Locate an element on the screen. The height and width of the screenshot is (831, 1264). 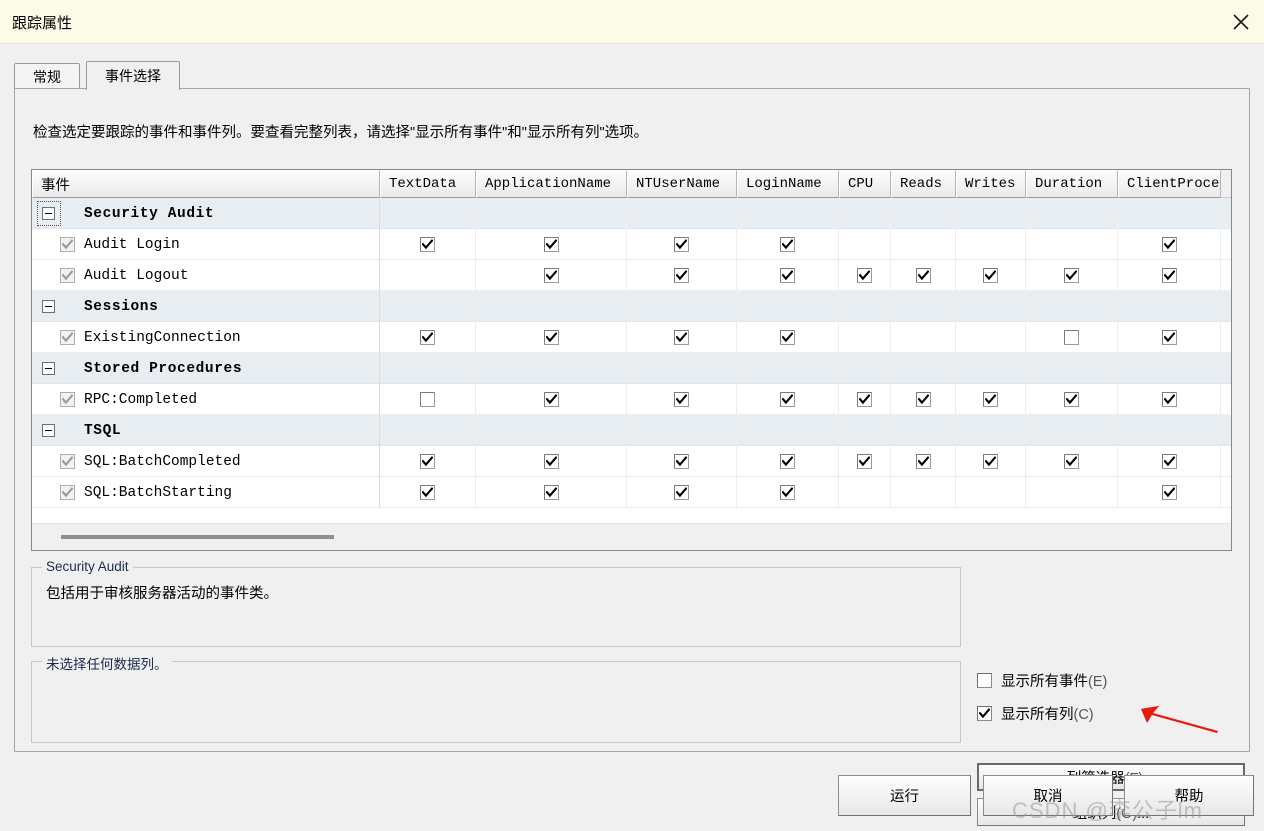
grid-column-header: 事件 is located at coordinates (206, 184).